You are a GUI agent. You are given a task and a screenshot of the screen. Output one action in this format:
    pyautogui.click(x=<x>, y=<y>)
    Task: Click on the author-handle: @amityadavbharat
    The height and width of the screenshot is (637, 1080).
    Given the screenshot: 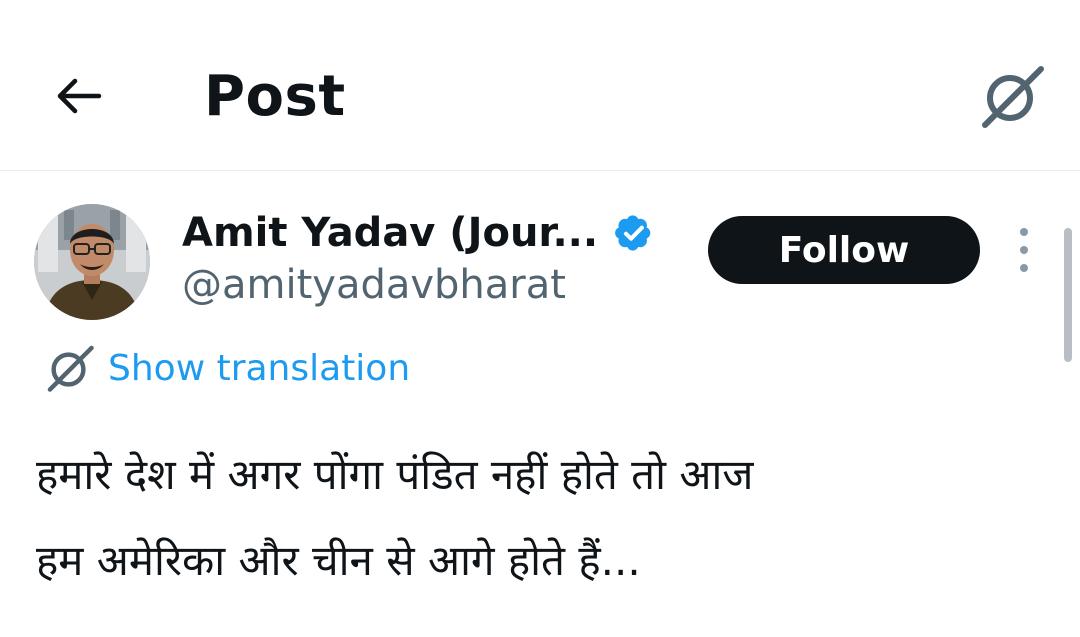 What is the action you would take?
    pyautogui.click(x=374, y=285)
    